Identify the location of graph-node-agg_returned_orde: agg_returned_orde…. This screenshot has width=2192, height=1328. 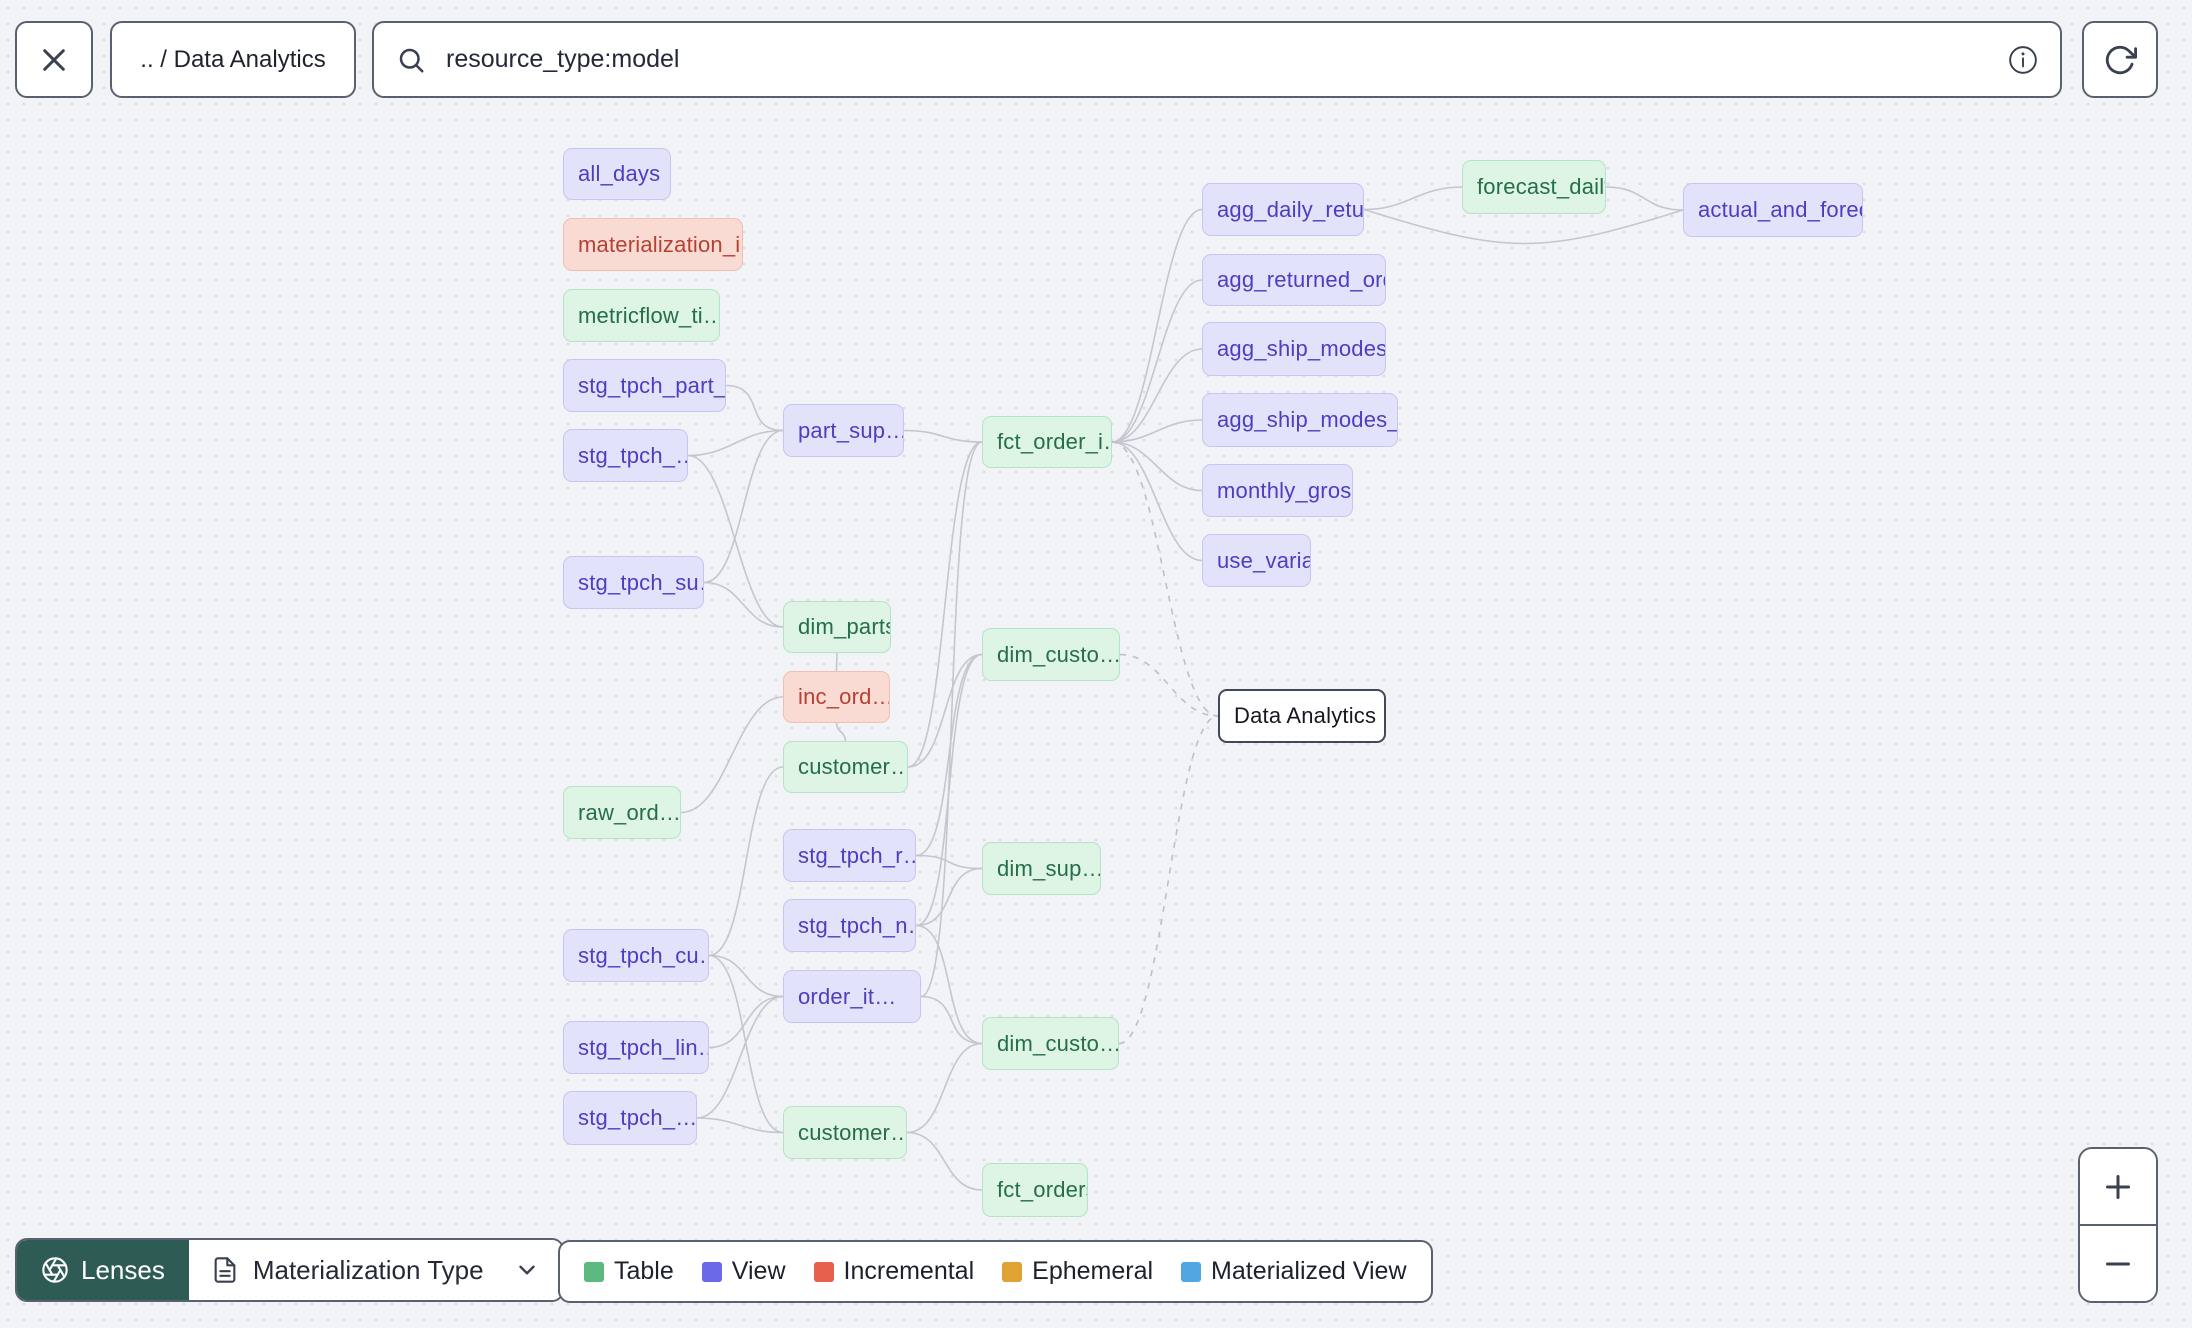
(1294, 280).